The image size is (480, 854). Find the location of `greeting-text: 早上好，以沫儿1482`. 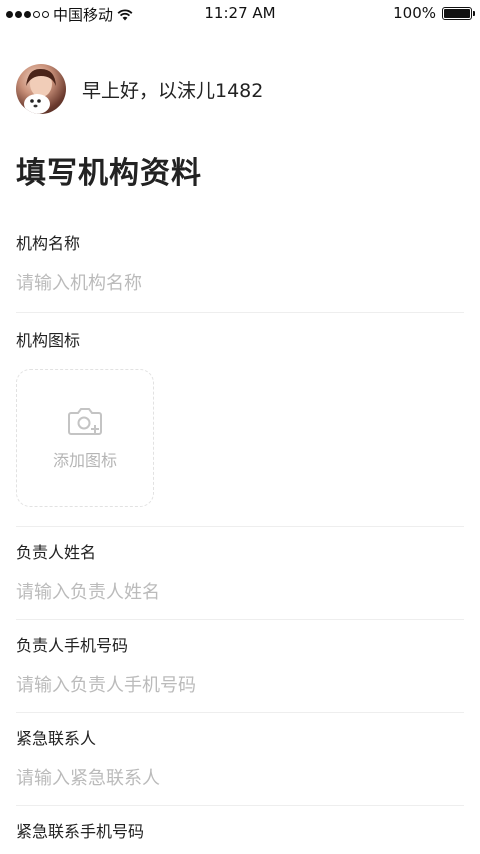

greeting-text: 早上好，以沫儿1482 is located at coordinates (173, 90).